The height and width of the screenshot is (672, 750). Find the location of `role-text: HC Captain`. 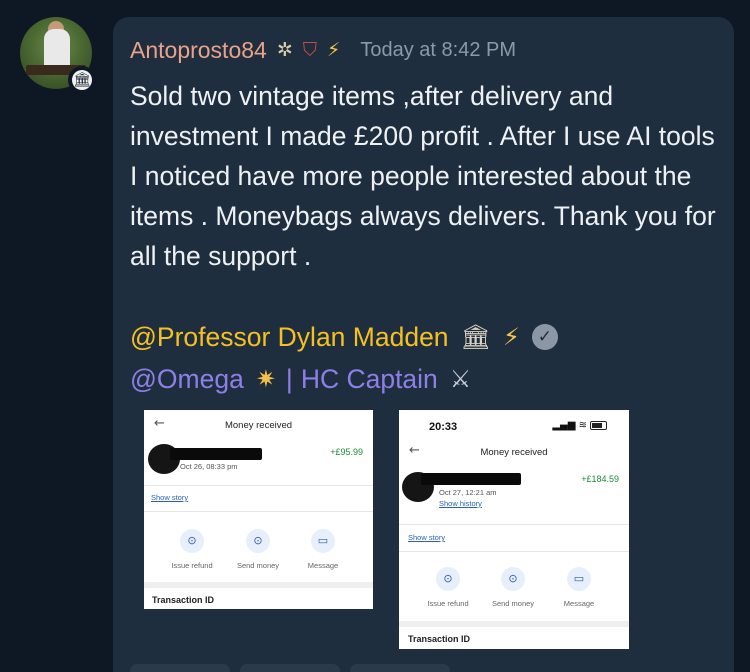

role-text: HC Captain is located at coordinates (369, 378).